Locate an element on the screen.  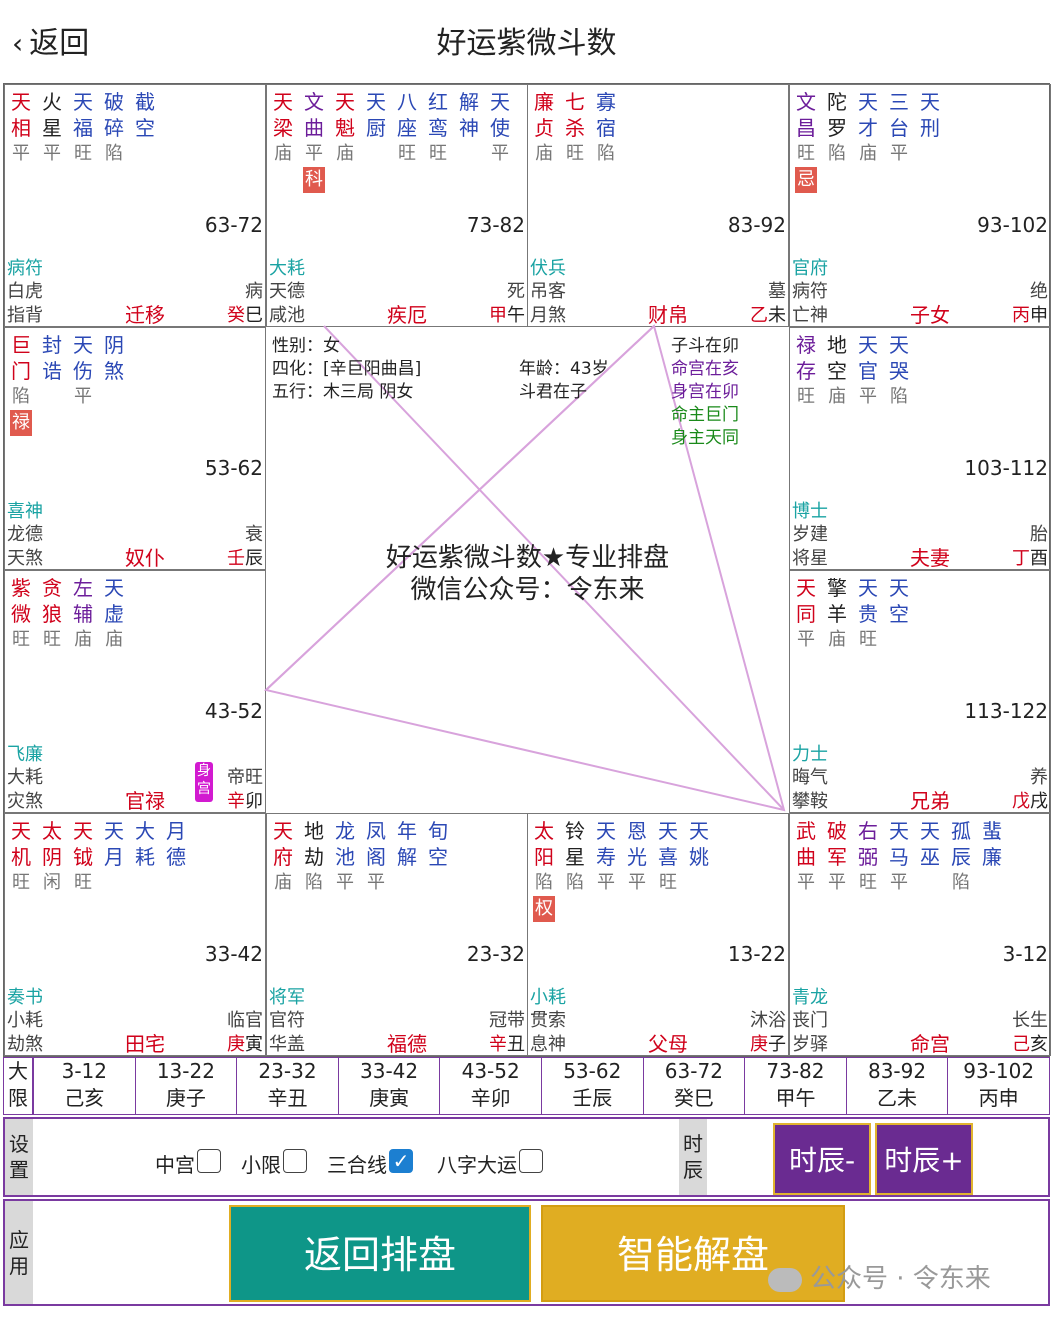
age-info: 年龄：43岁 is located at coordinates (564, 369).